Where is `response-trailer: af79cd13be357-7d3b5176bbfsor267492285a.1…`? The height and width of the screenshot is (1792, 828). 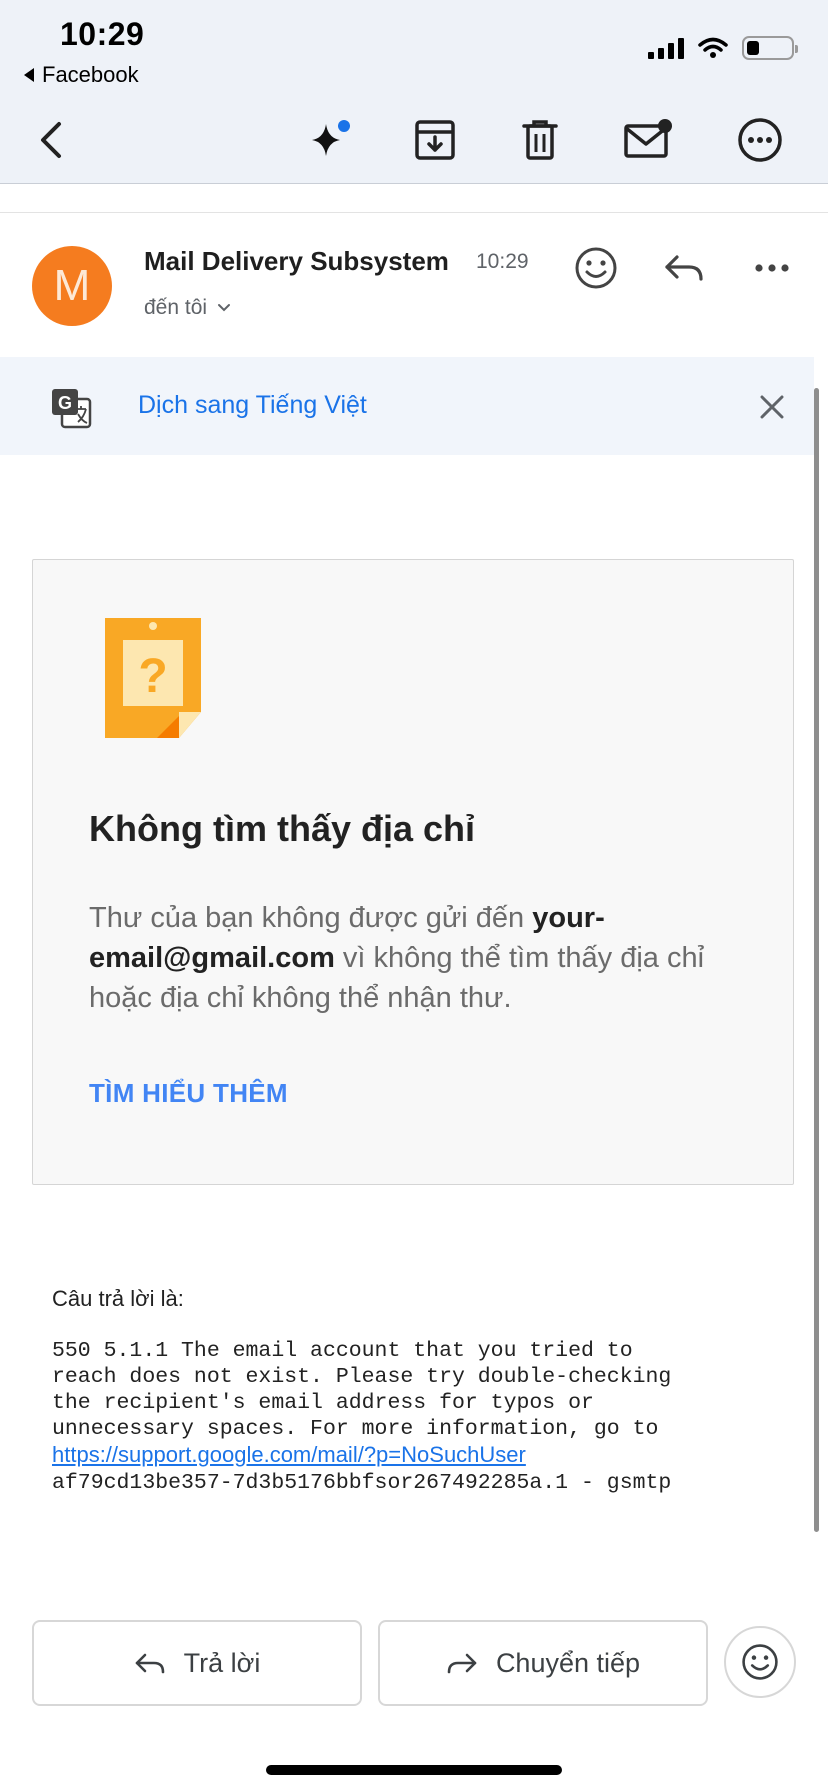 response-trailer: af79cd13be357-7d3b5176bbfsor267492285a.1… is located at coordinates (362, 1483).